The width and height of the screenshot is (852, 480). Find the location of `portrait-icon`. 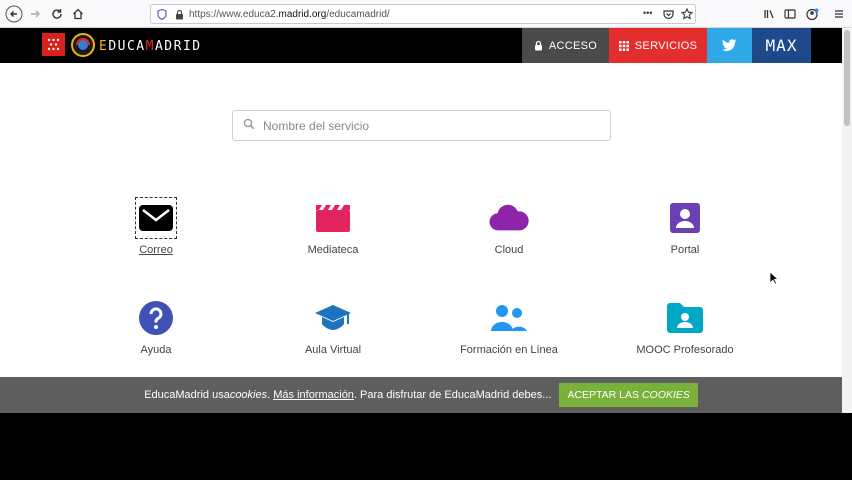

portrait-icon is located at coordinates (685, 218).